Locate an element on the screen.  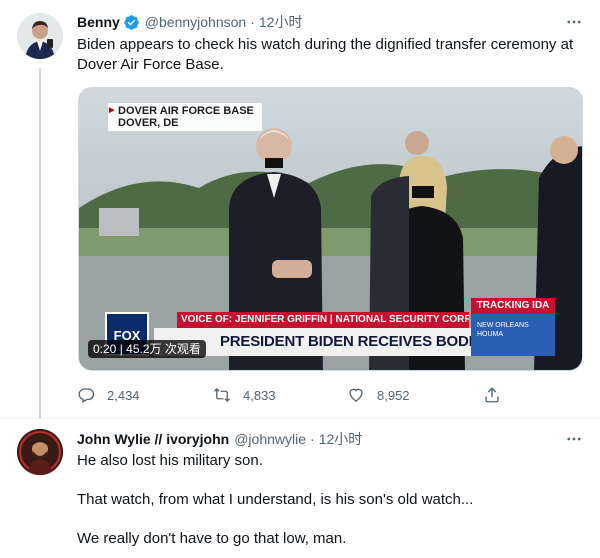
reply-button: 2,434 is located at coordinates (108, 395).